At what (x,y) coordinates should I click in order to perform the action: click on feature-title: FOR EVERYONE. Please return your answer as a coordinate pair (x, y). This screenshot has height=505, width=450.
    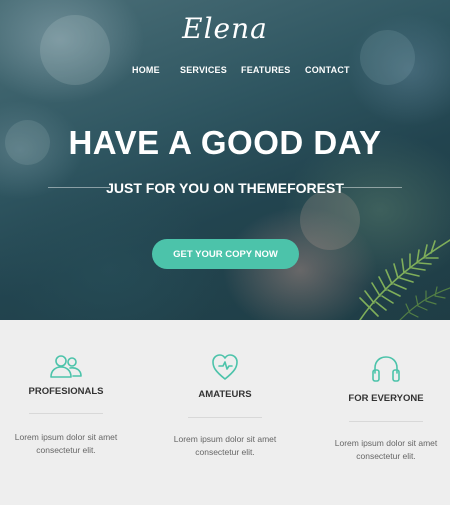
    Looking at the image, I should click on (386, 398).